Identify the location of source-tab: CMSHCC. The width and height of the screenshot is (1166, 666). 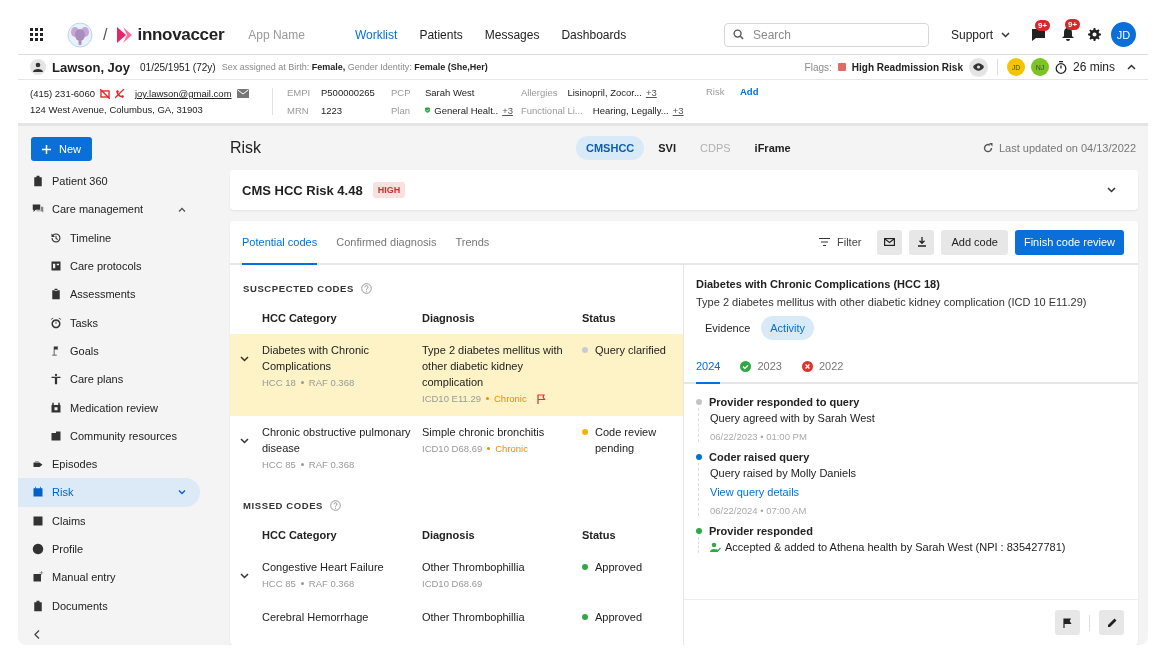
(610, 148).